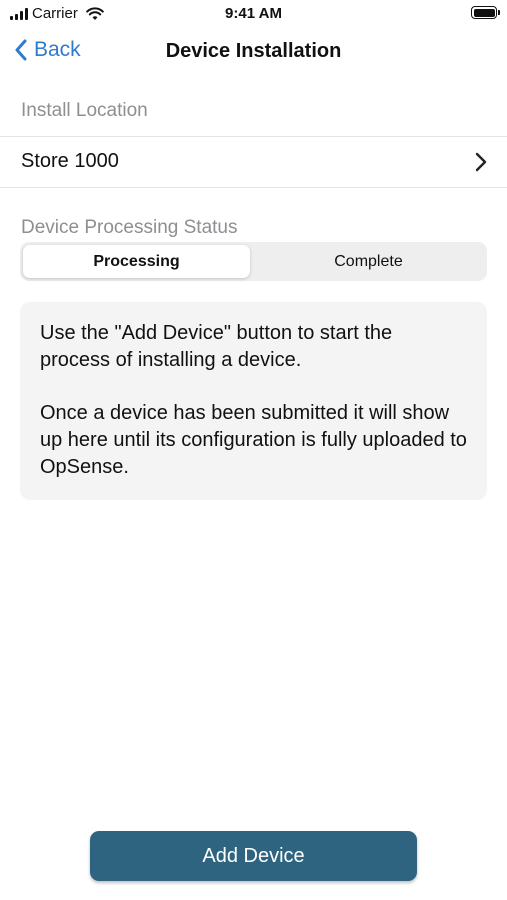 Image resolution: width=507 pixels, height=900 pixels. I want to click on battery-icon, so click(485, 12).